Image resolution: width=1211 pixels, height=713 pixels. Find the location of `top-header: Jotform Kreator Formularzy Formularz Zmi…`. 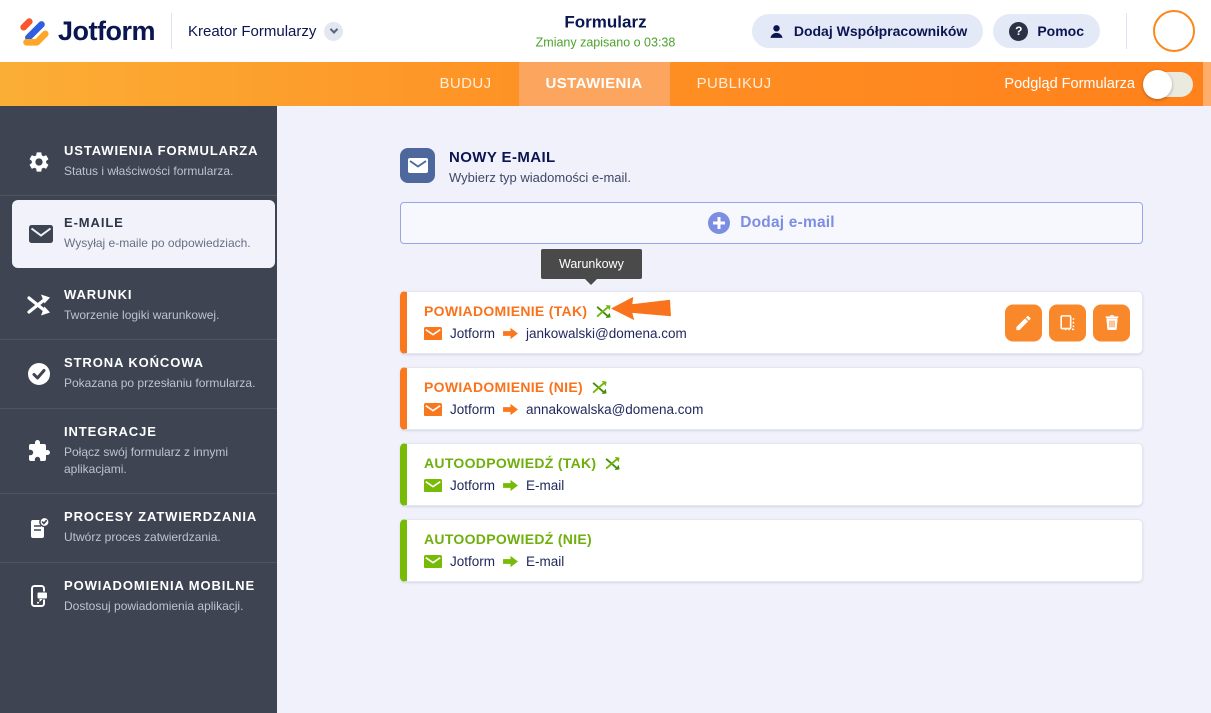

top-header: Jotform Kreator Formularzy Formularz Zmi… is located at coordinates (605, 31).